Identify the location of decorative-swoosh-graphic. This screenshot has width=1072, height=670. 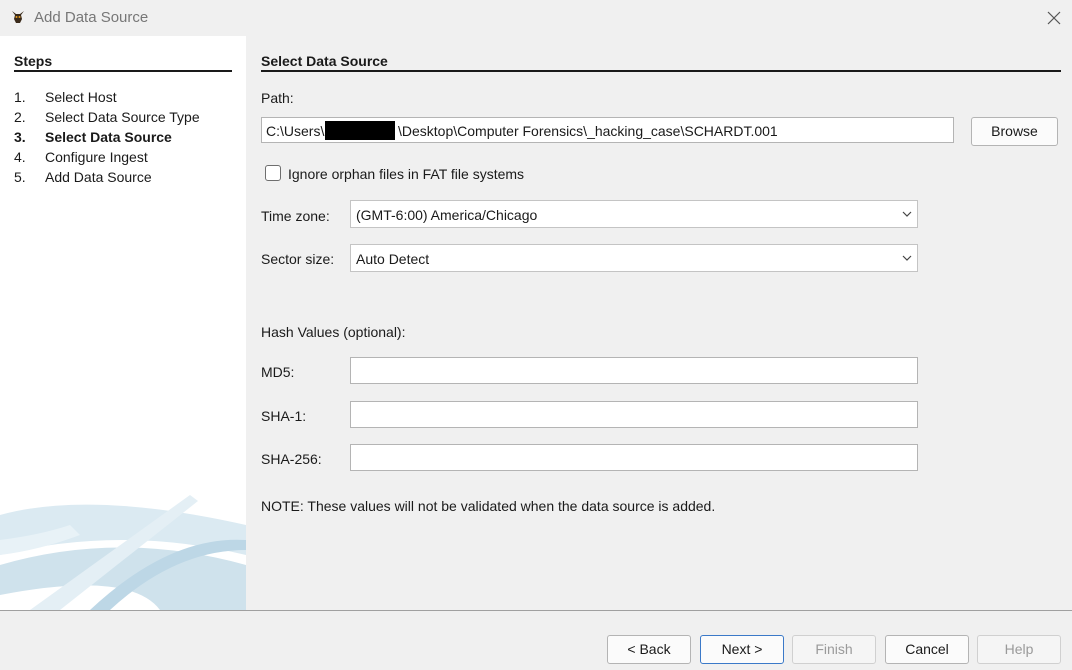
(123, 552).